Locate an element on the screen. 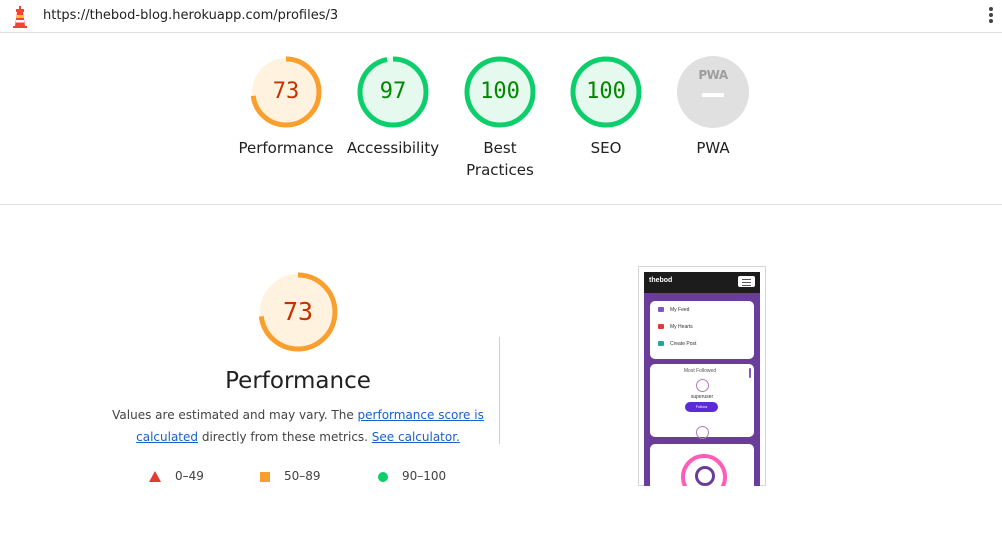  square-icon is located at coordinates (265, 476).